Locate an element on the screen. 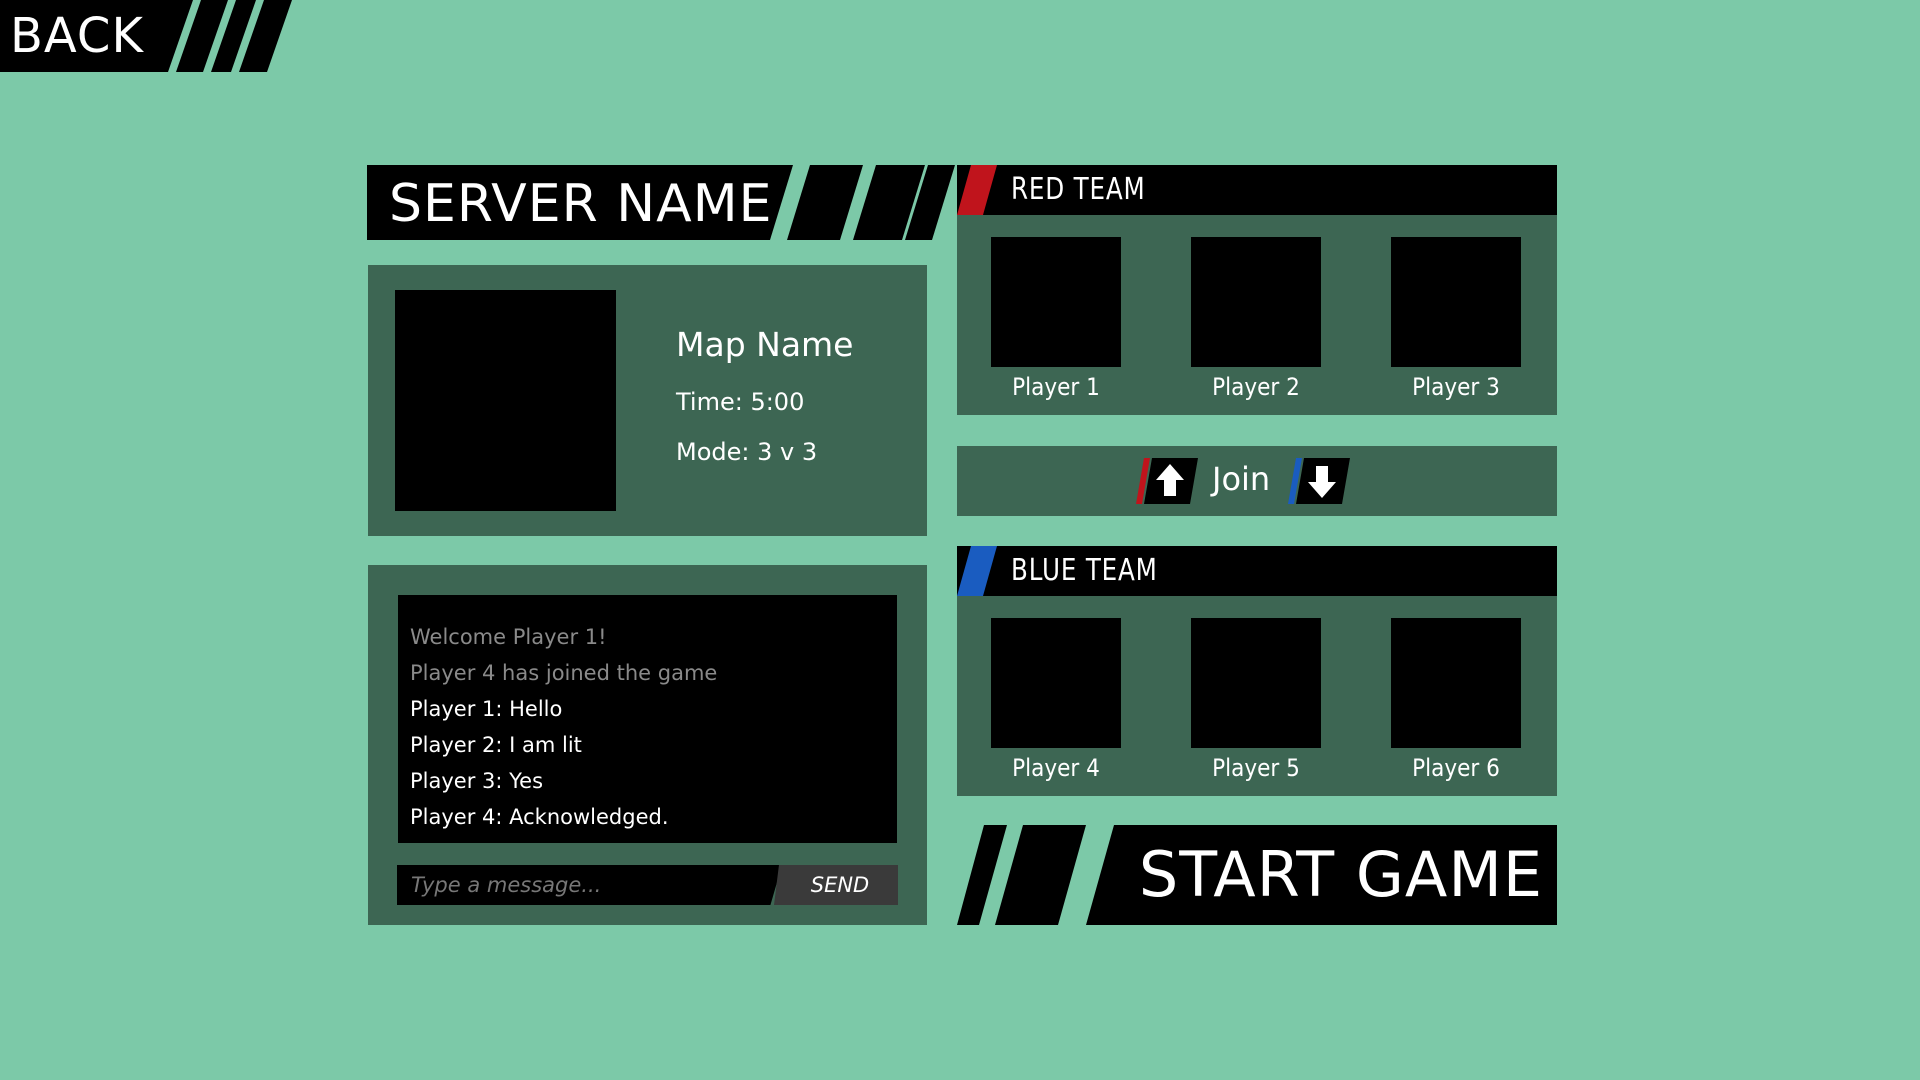 Image resolution: width=1920 pixels, height=1080 pixels. back-label: BACK is located at coordinates (77, 36).